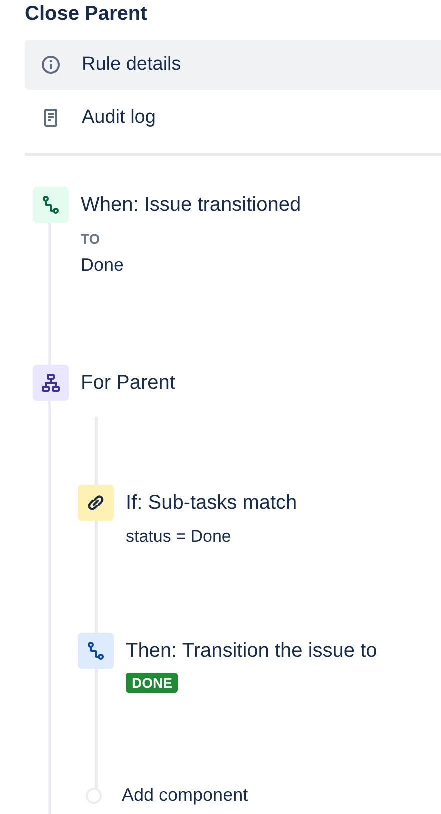 This screenshot has width=441, height=814. I want to click on add-component-button: Add component, so click(263, 795).